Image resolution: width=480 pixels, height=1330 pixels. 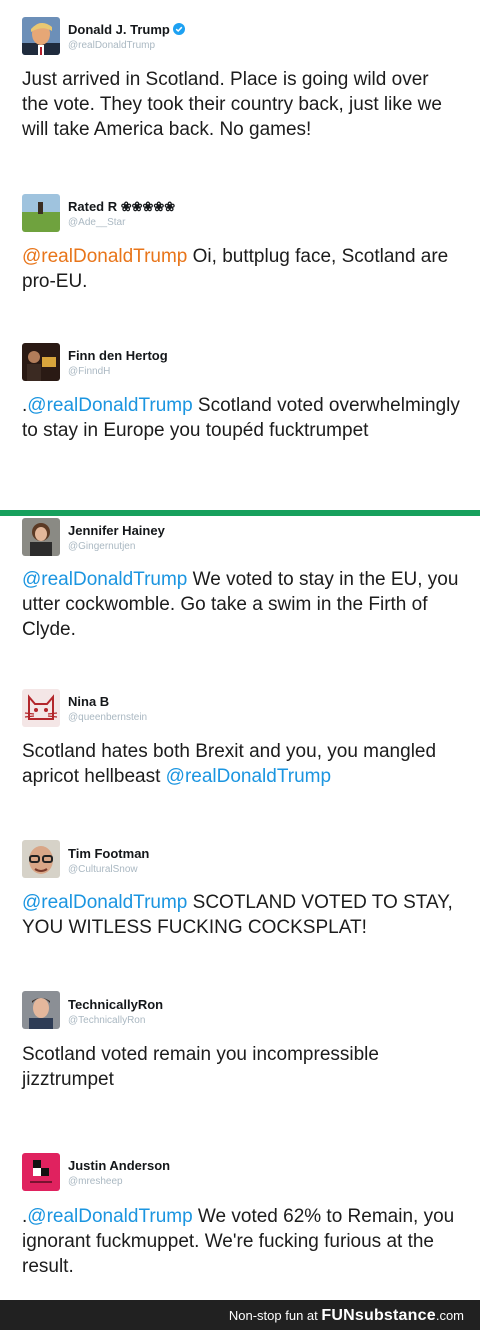 What do you see at coordinates (338, 1315) in the screenshot?
I see `brand-fun: FUN` at bounding box center [338, 1315].